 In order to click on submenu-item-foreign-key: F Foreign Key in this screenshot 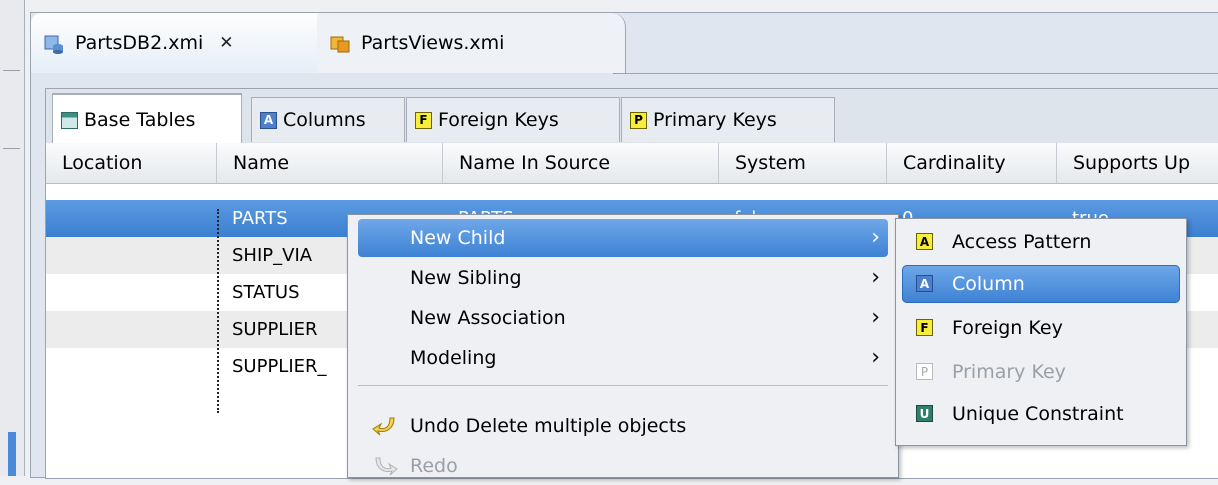, I will do `click(1041, 328)`.